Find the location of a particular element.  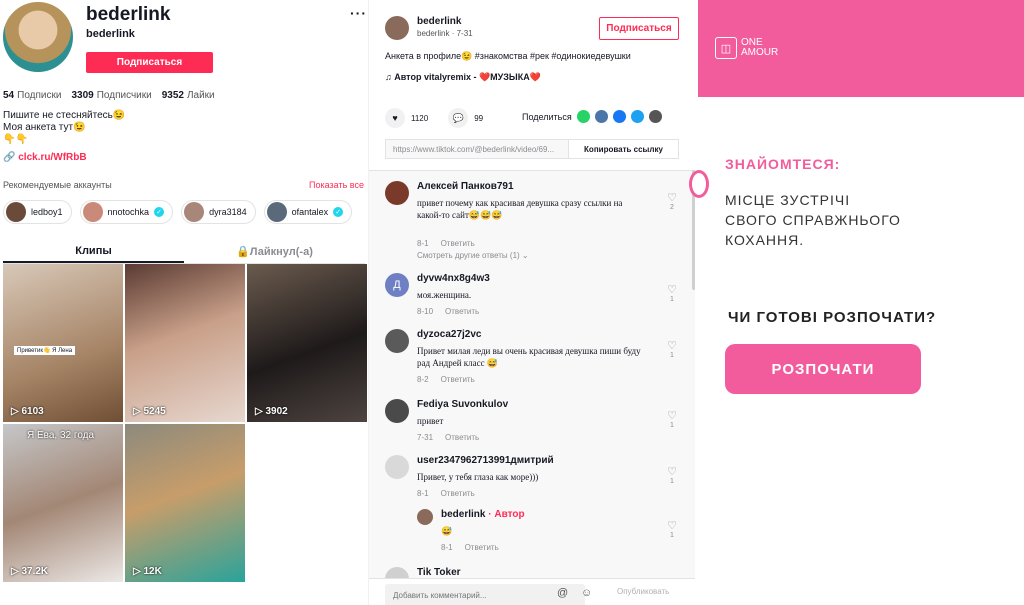

post-music: ♫ Автор vitalyremix - ❤️МУЗЫКА❤️ is located at coordinates (463, 77).